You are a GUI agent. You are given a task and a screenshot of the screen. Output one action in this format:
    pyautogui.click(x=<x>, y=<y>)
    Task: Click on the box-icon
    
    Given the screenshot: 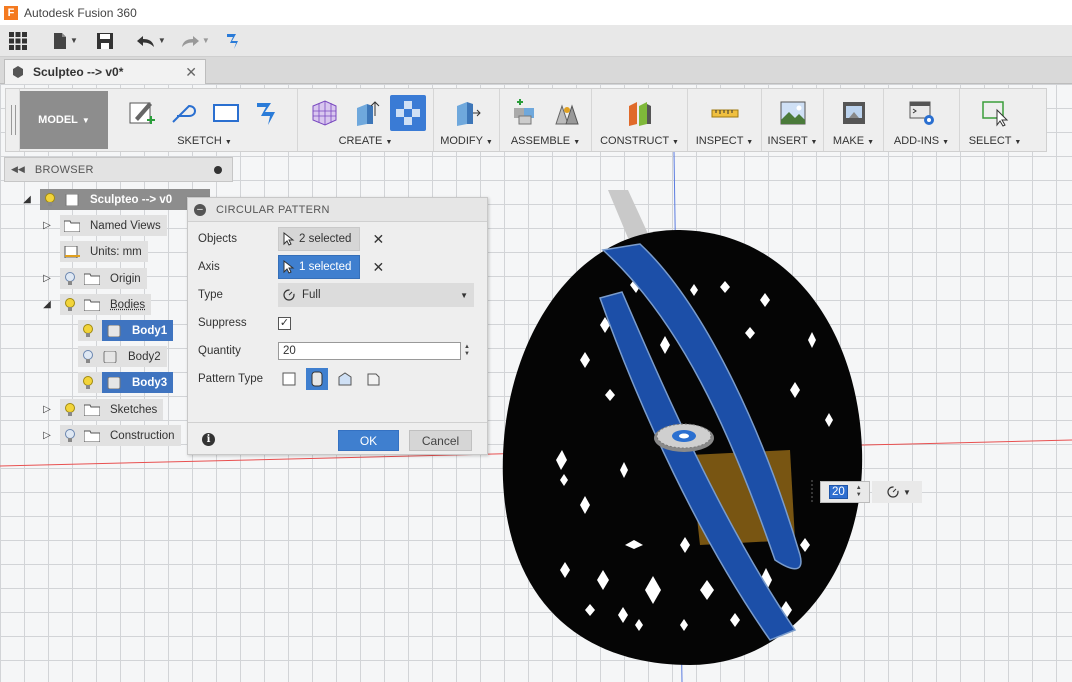 What is the action you would take?
    pyautogui.click(x=324, y=113)
    